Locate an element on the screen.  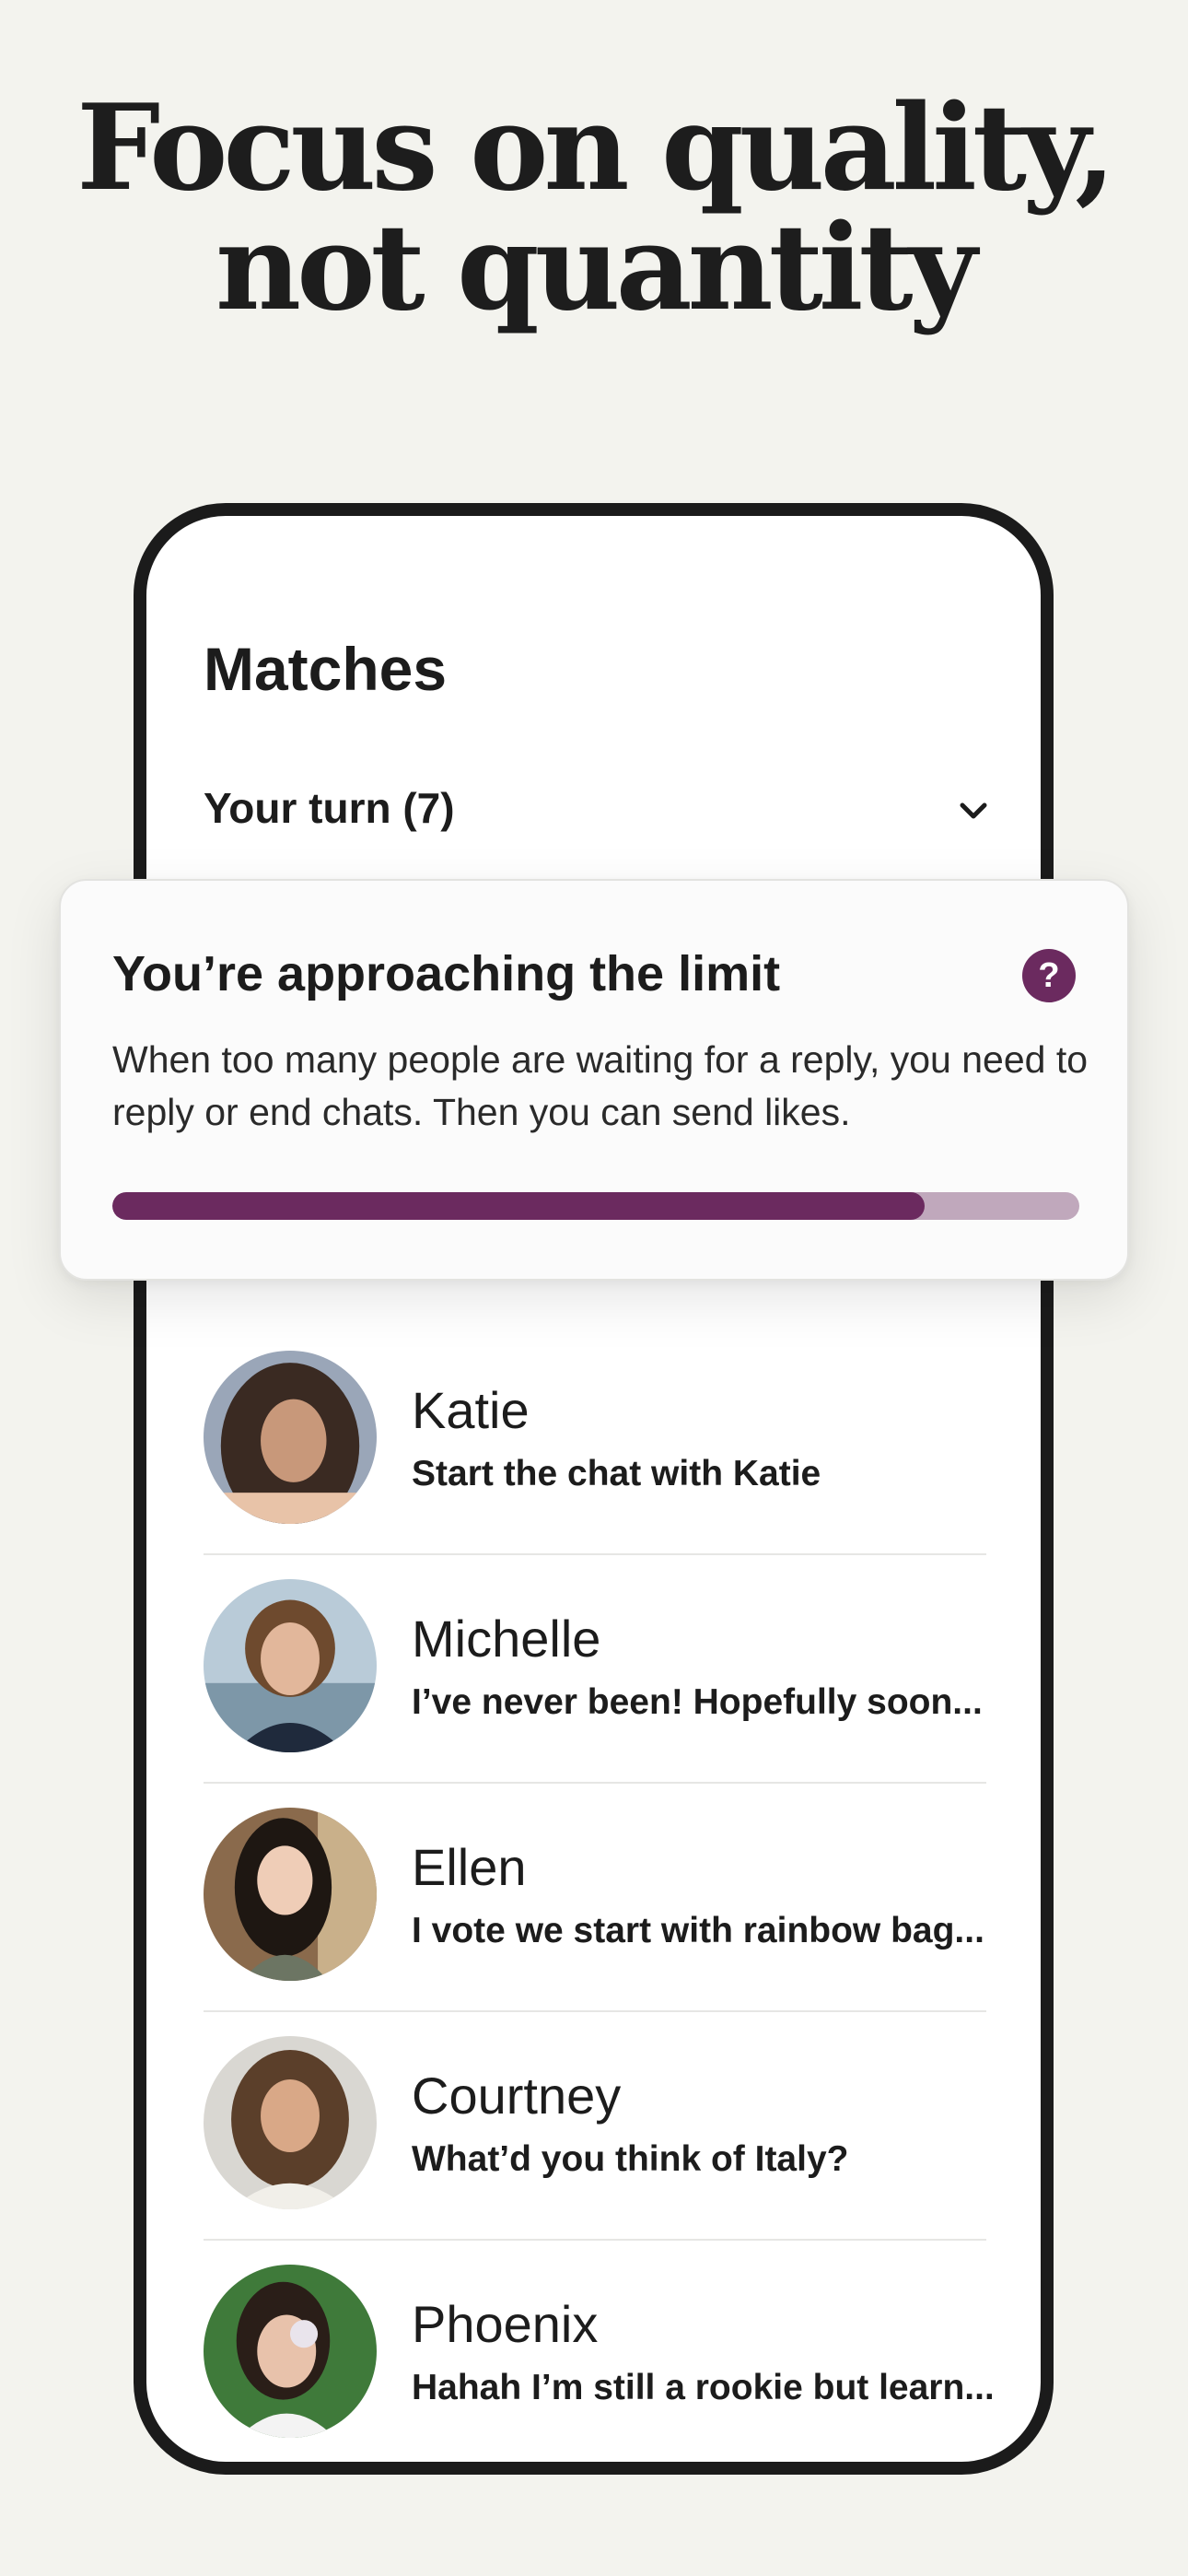
match-name: Phoenix is located at coordinates (505, 2324).